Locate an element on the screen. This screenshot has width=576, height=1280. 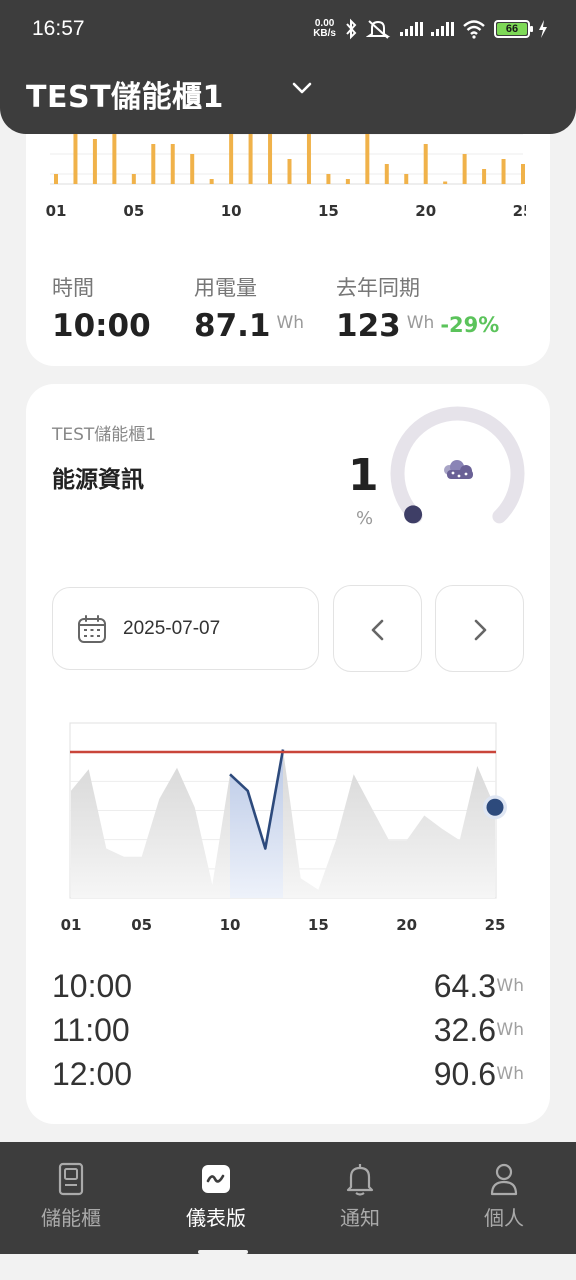
reading-row: 11:00 32.6 Wh is located at coordinates (288, 1034).